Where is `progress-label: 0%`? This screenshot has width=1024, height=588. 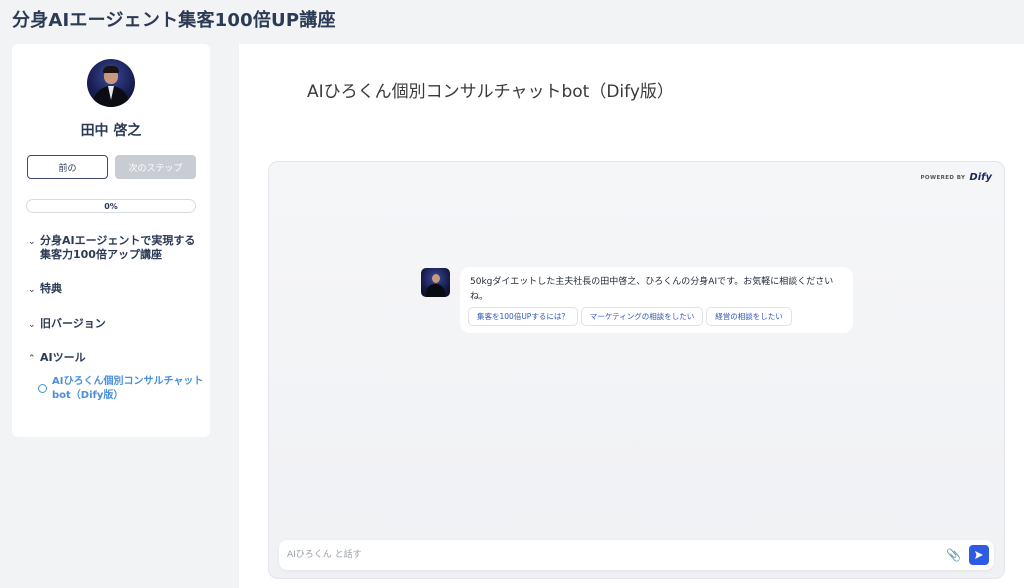
progress-label: 0% is located at coordinates (111, 206).